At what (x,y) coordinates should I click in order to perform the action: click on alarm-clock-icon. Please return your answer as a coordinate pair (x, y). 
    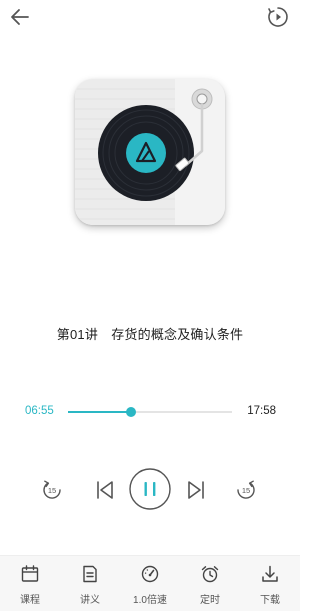
    Looking at the image, I should click on (210, 574).